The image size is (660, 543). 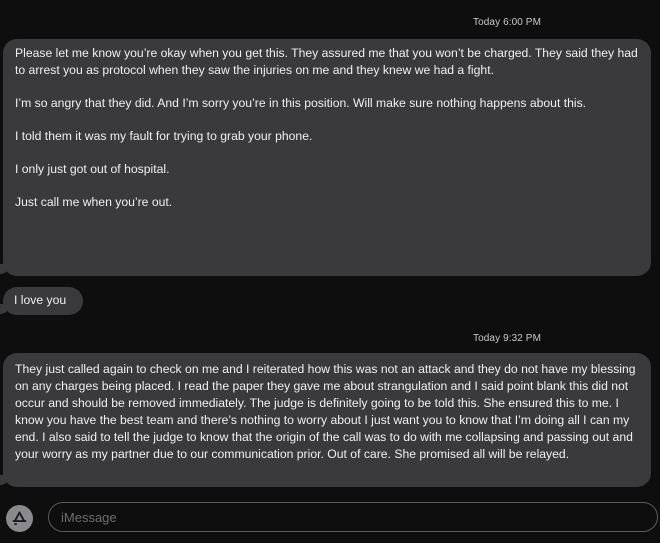 I want to click on message-composer: iMessage, so click(x=330, y=520).